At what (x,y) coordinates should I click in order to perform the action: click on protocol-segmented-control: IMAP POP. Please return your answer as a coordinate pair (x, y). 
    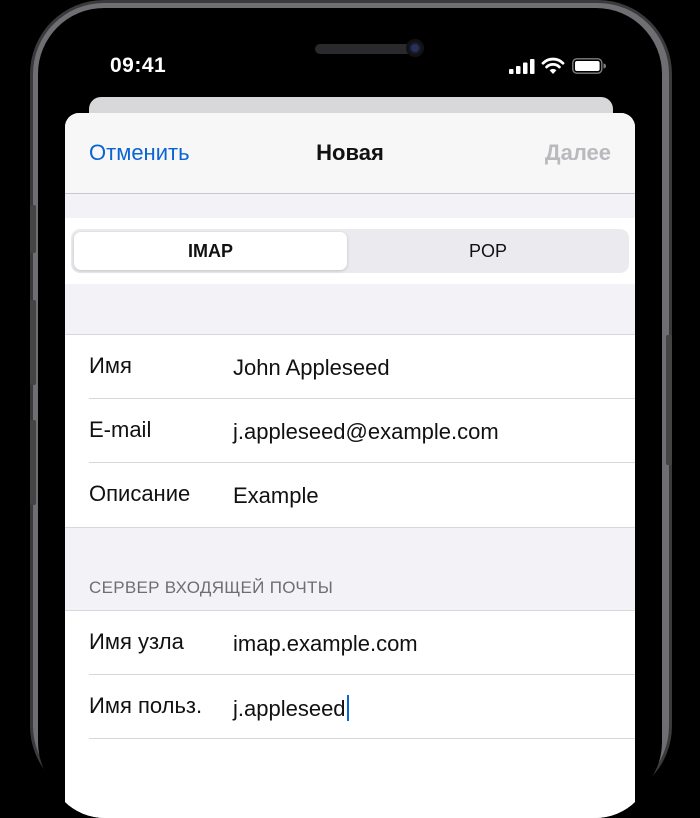
    Looking at the image, I should click on (350, 251).